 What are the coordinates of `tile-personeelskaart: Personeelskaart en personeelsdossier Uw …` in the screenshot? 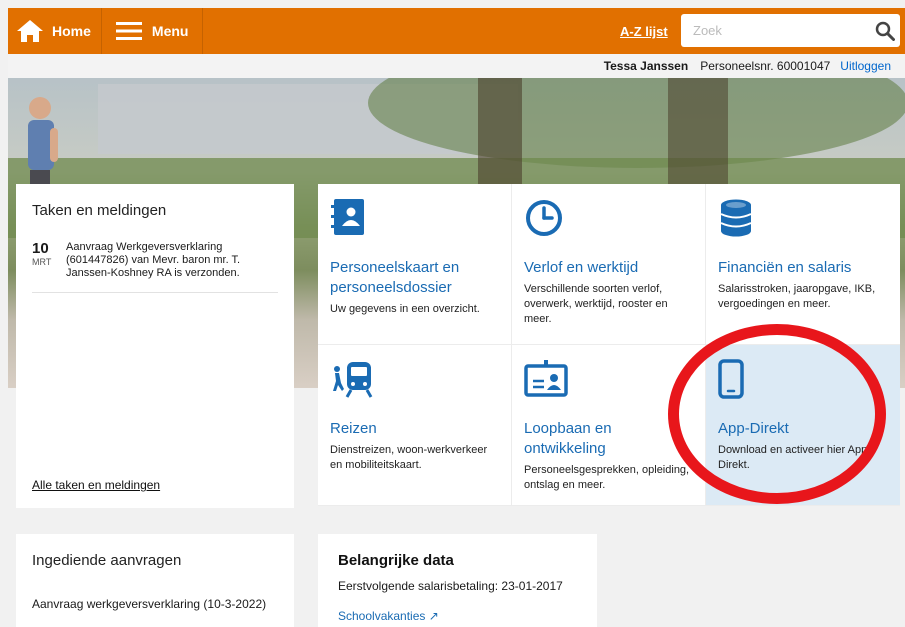 It's located at (415, 264).